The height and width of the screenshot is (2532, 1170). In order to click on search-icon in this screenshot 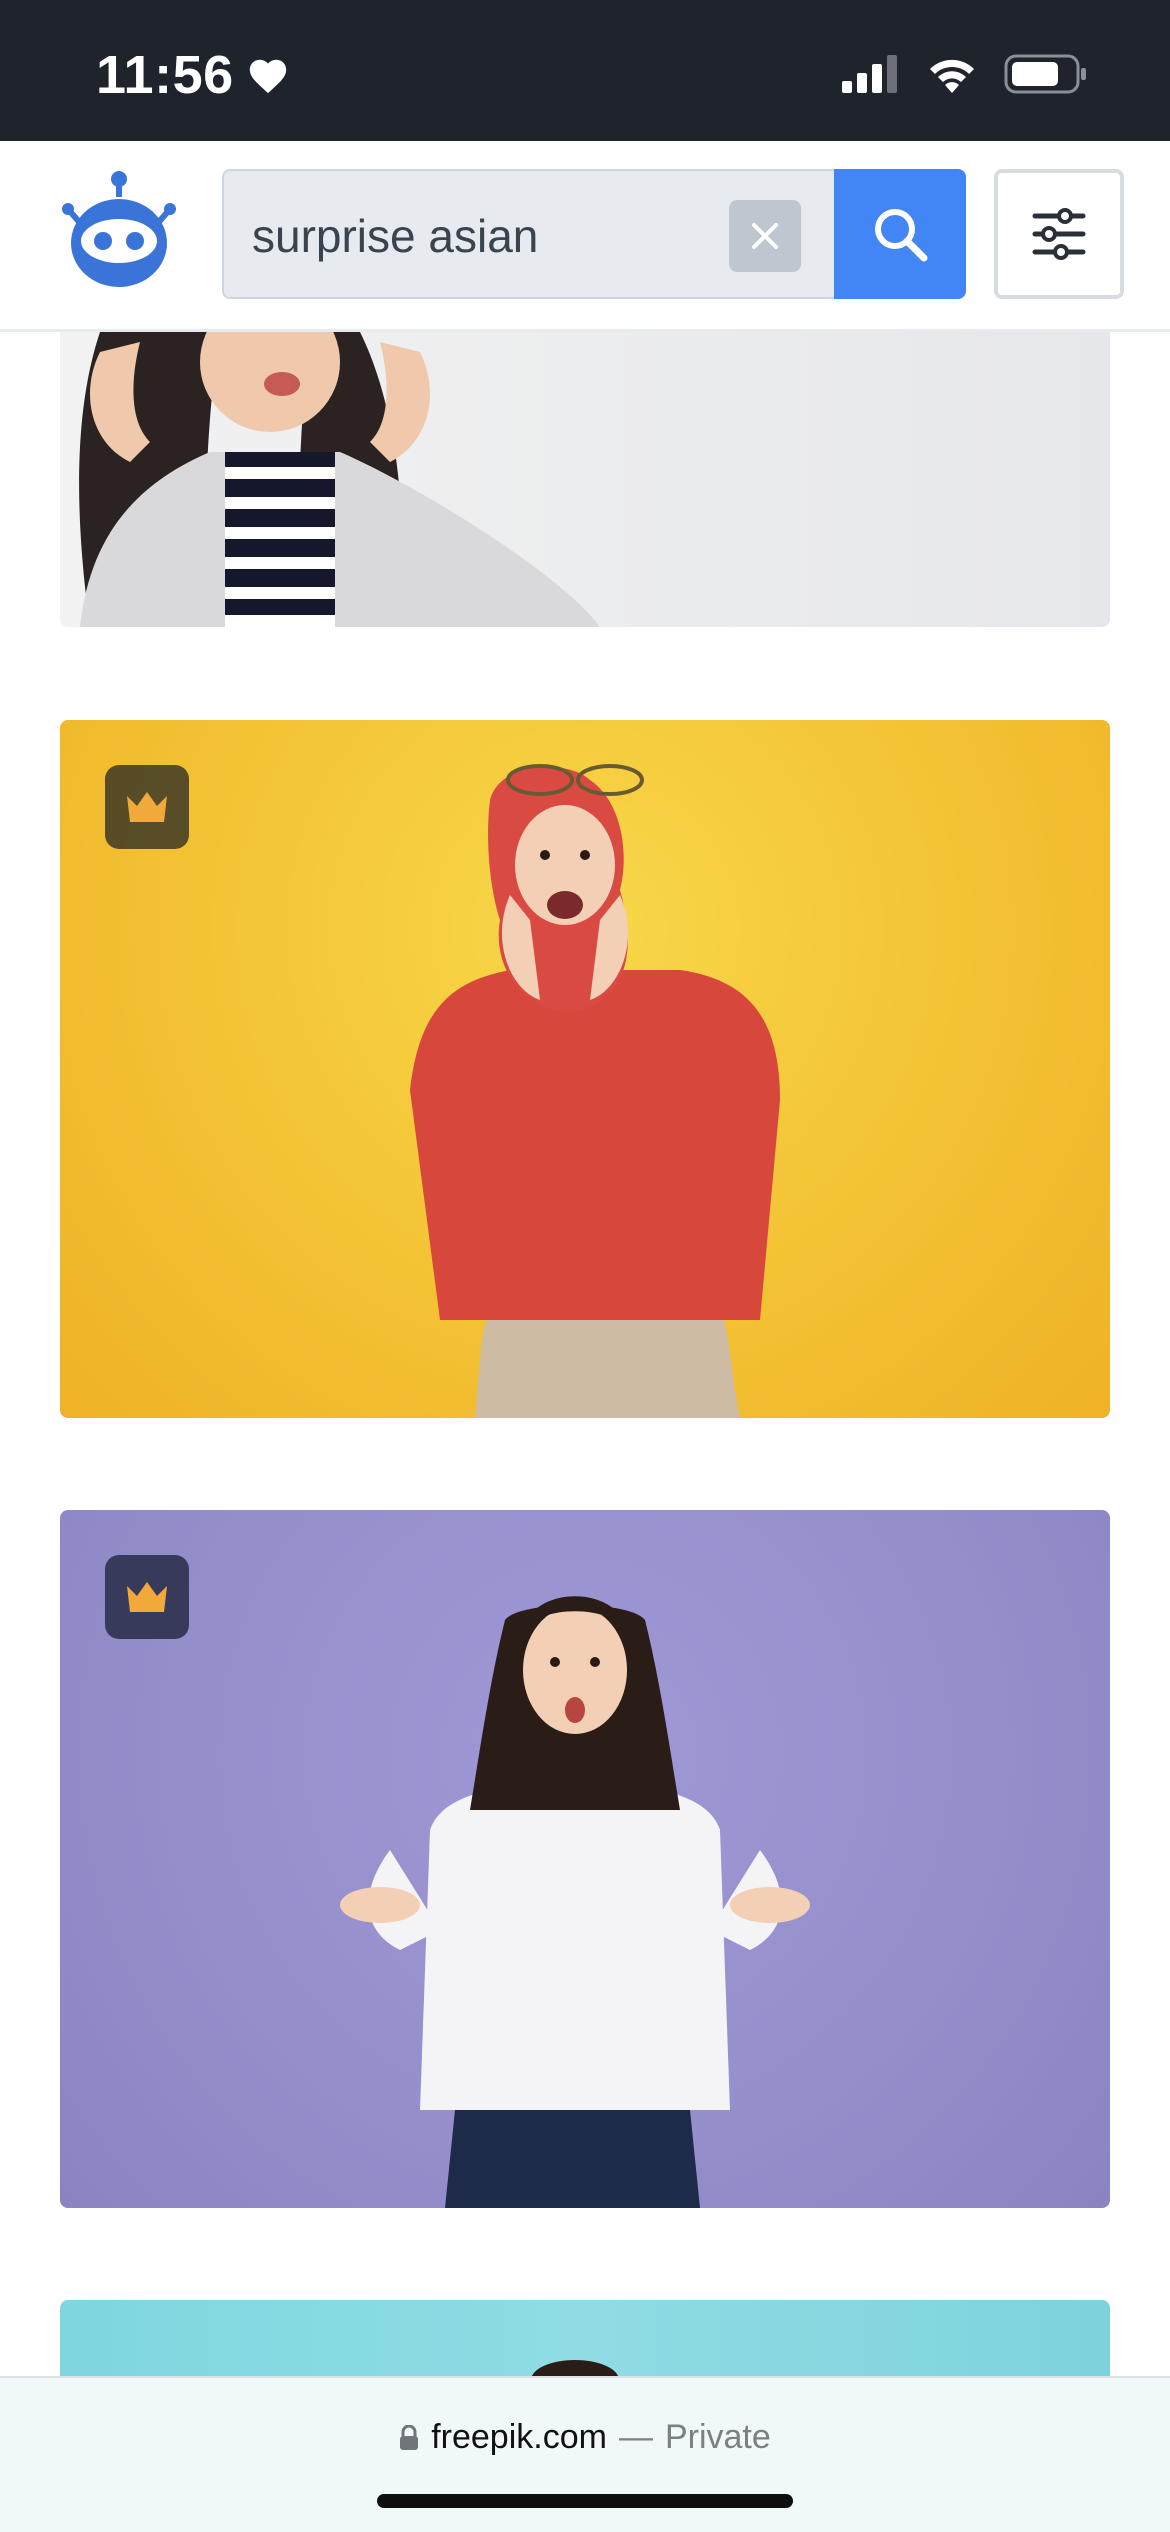, I will do `click(901, 235)`.